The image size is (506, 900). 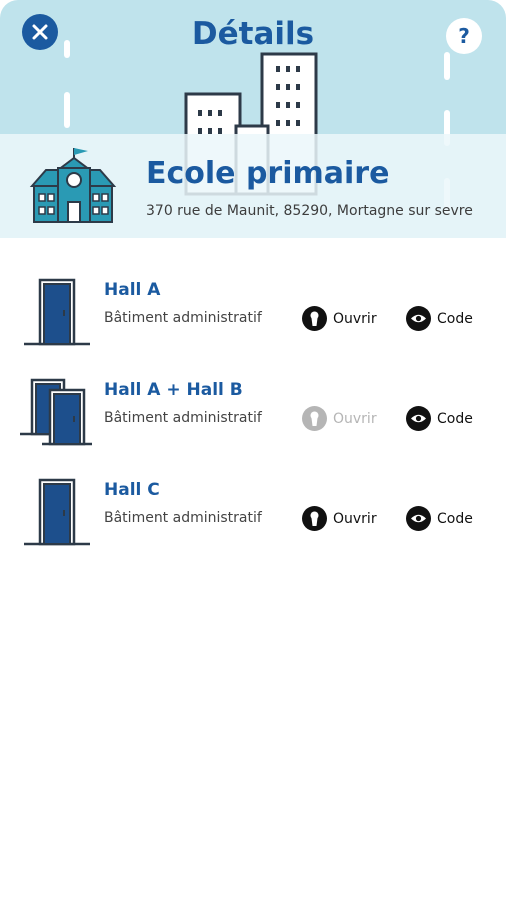 What do you see at coordinates (56, 412) in the screenshot?
I see `double-door-icon` at bounding box center [56, 412].